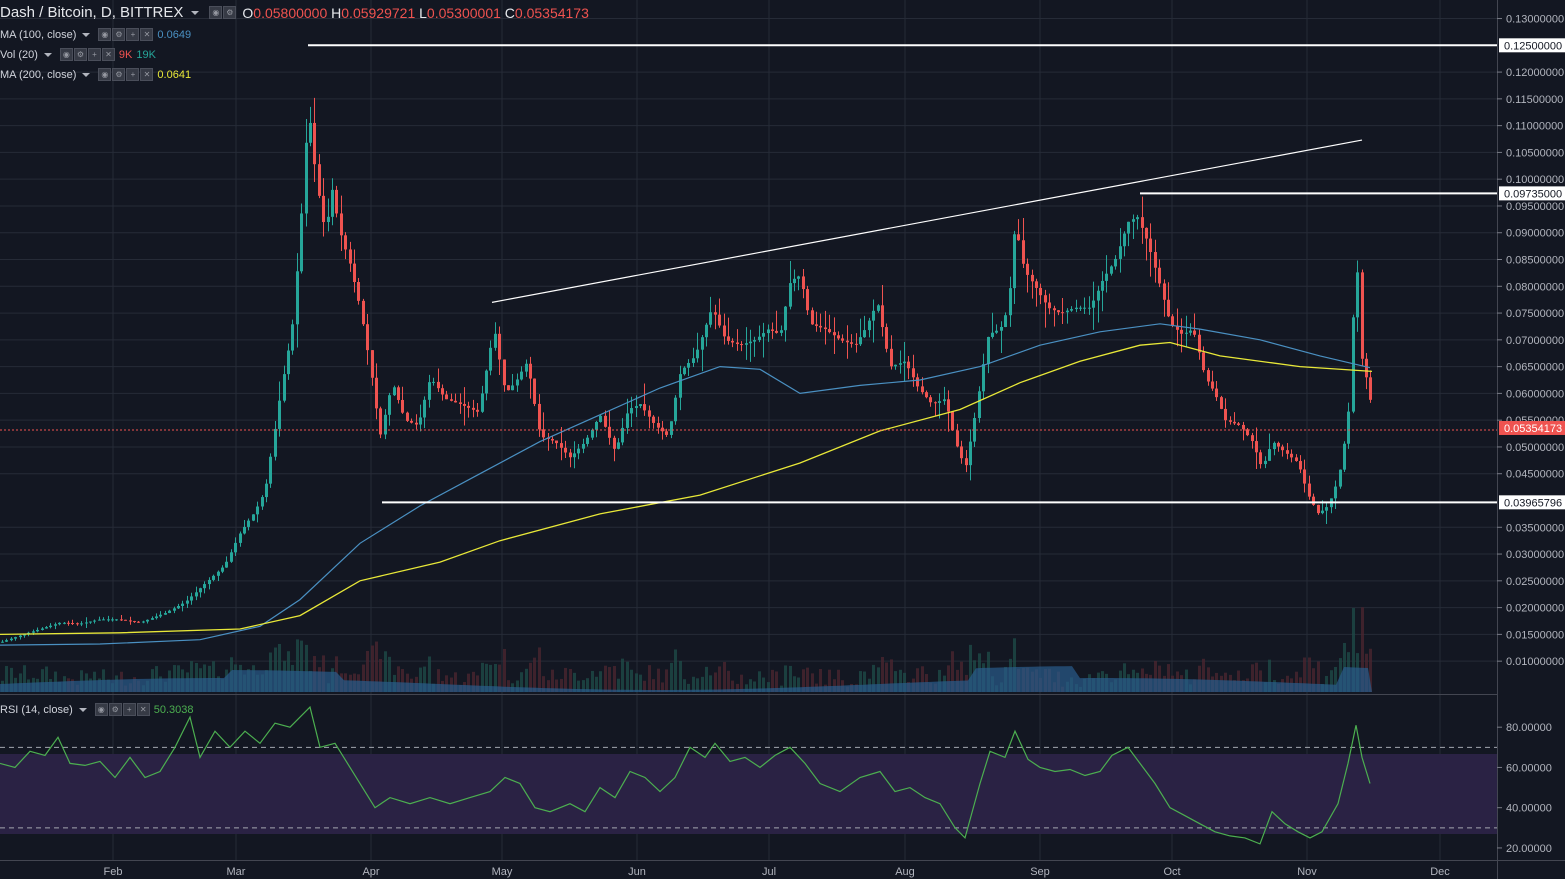 This screenshot has height=879, width=1565. What do you see at coordinates (551, 12) in the screenshot?
I see `close-value: 0.05354173` at bounding box center [551, 12].